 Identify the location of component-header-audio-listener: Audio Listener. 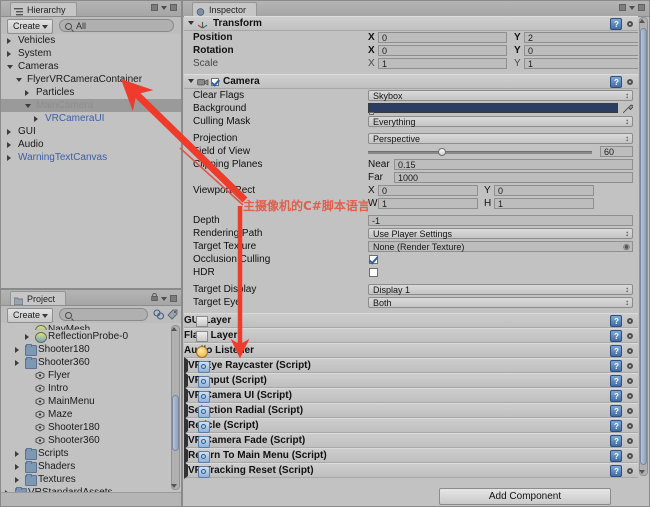
(411, 350).